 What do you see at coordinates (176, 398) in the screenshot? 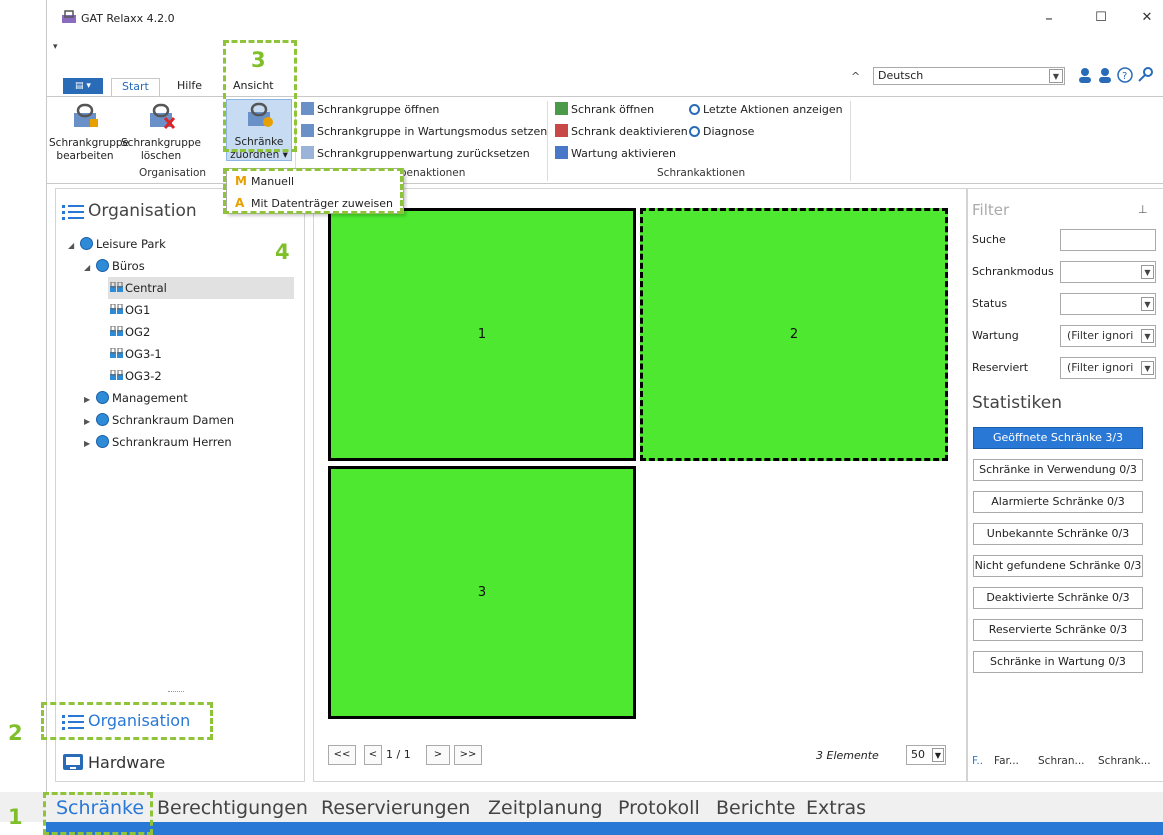
I see `tree-item: ▶ Management` at bounding box center [176, 398].